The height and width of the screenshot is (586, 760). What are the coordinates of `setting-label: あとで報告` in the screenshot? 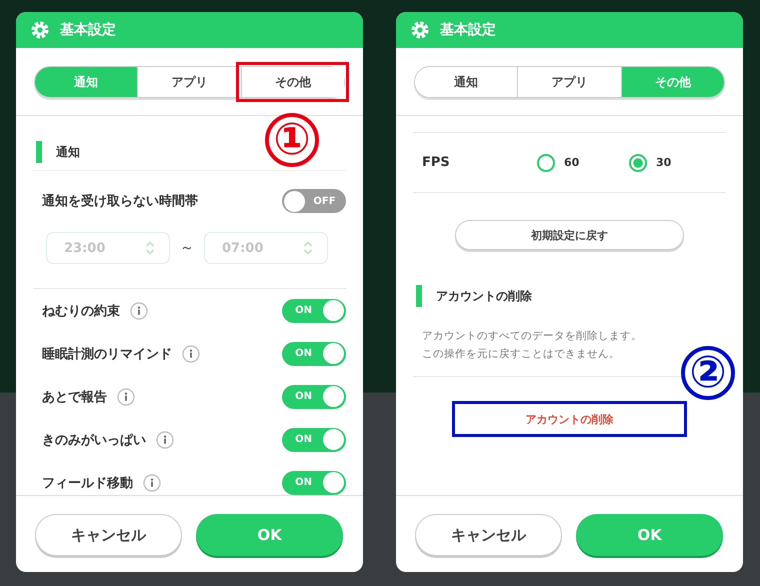 It's located at (74, 397).